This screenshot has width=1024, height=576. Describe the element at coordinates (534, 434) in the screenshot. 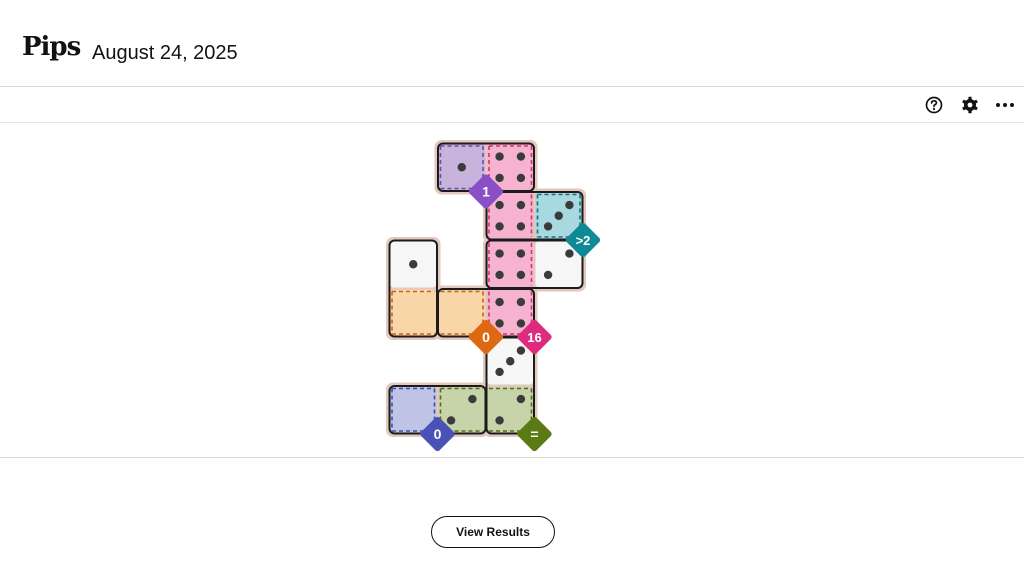

I see `badge-label: =` at that location.